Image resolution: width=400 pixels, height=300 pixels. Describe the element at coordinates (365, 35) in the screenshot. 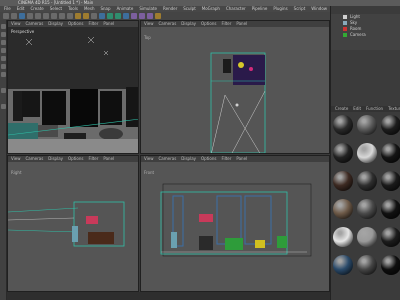

I see `object-row: Camera` at that location.